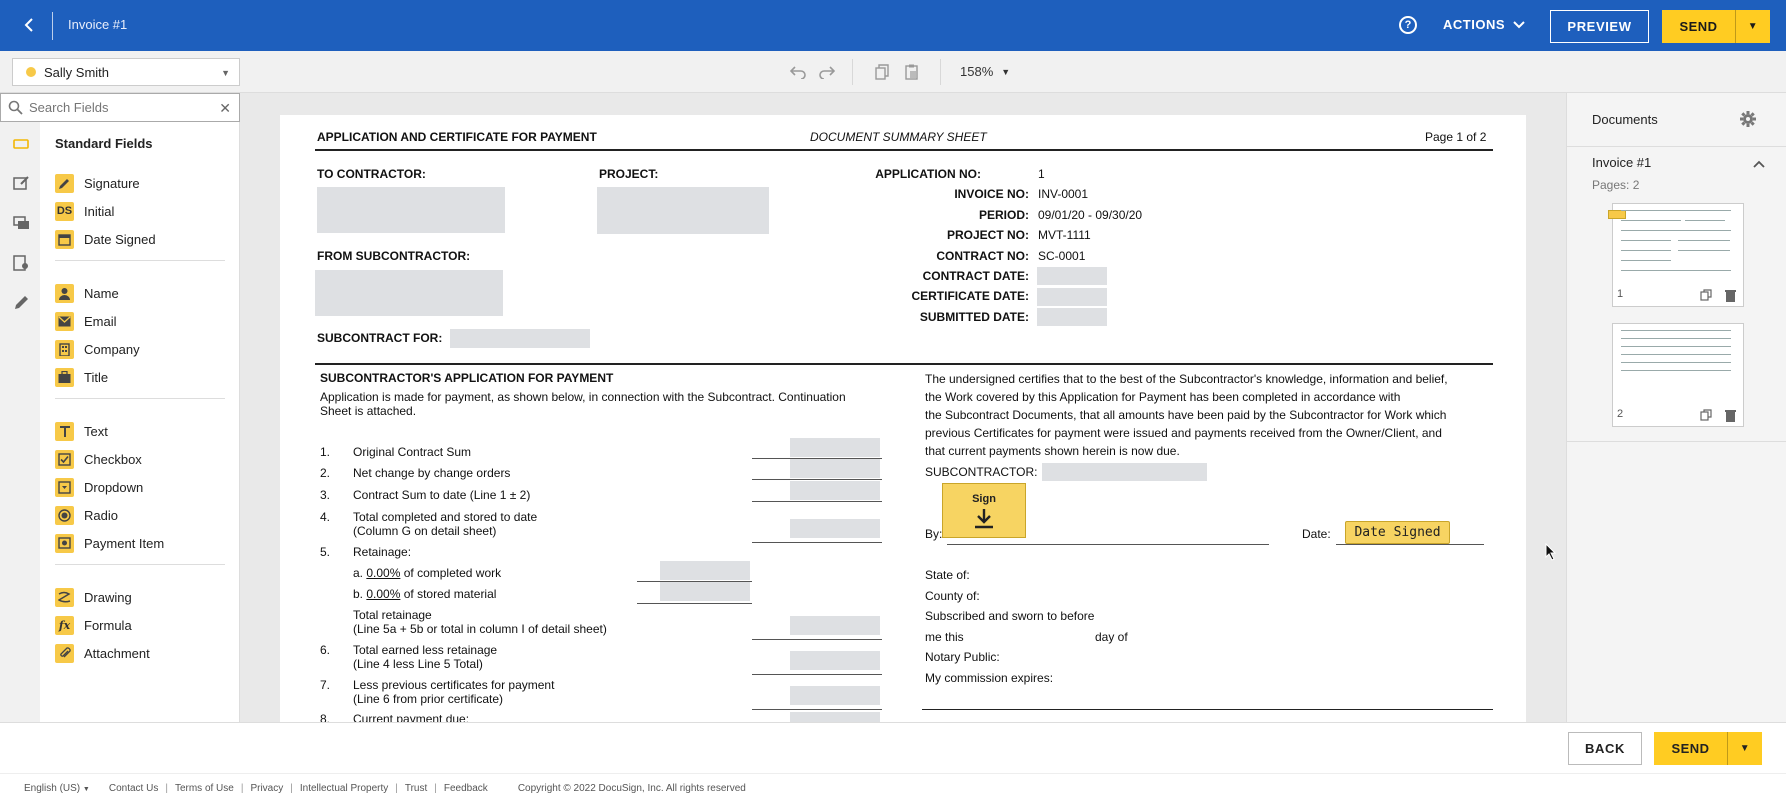 The image size is (1786, 802). What do you see at coordinates (1678, 375) in the screenshot?
I see `page-thumbnail-2: 2` at bounding box center [1678, 375].